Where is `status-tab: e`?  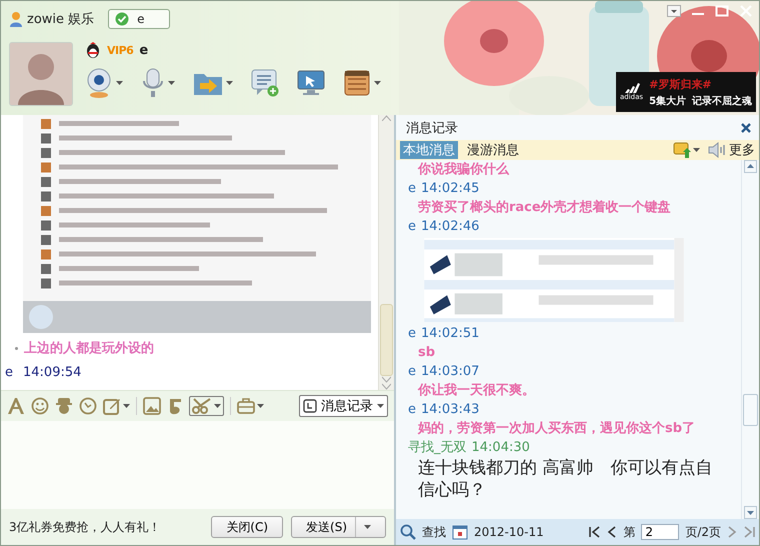
status-tab: e is located at coordinates (139, 18).